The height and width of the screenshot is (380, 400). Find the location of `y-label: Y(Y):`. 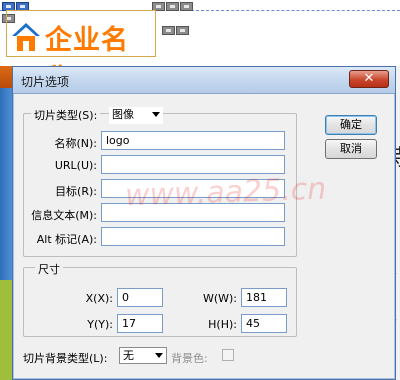

y-label: Y(Y): is located at coordinates (100, 324).